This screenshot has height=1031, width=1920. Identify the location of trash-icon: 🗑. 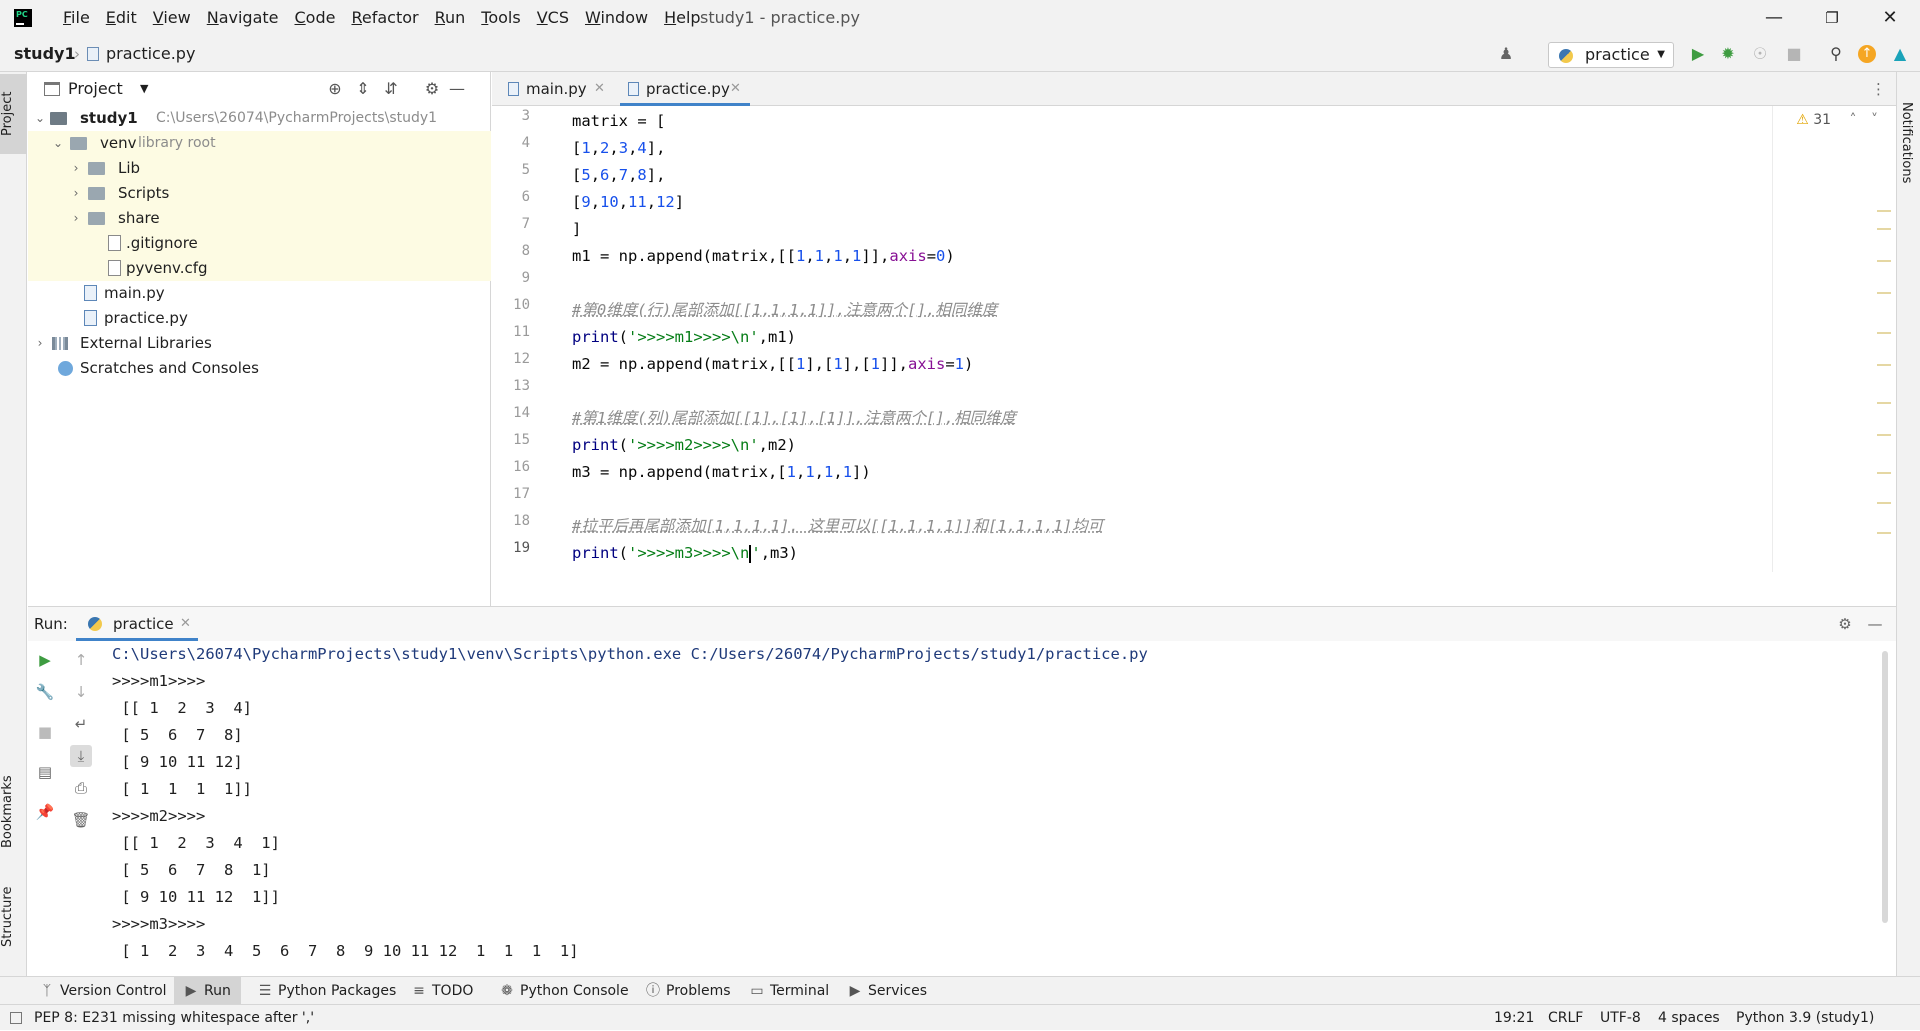
(81, 820).